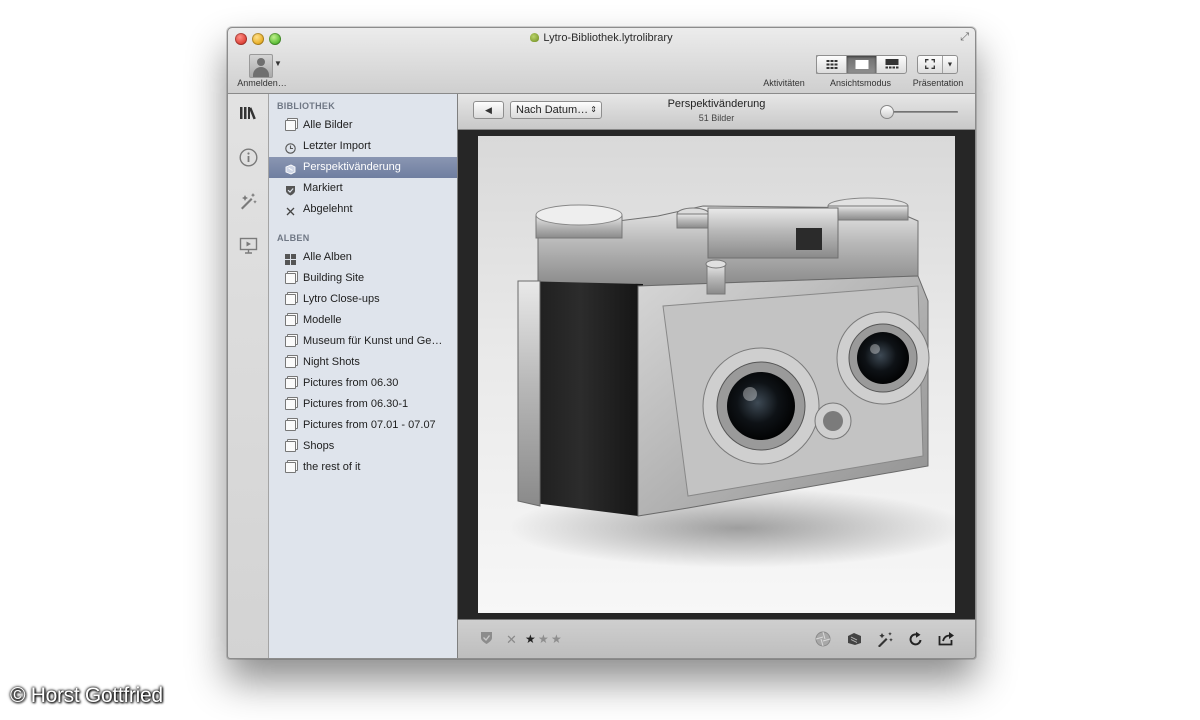 The image size is (1200, 720). I want to click on album-item-label: Building Site, so click(334, 278).